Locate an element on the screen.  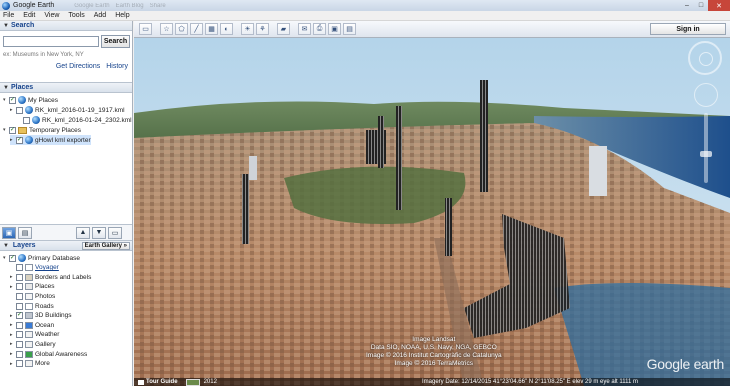
historical-imagery-icon: ☀ is located at coordinates (247, 29).